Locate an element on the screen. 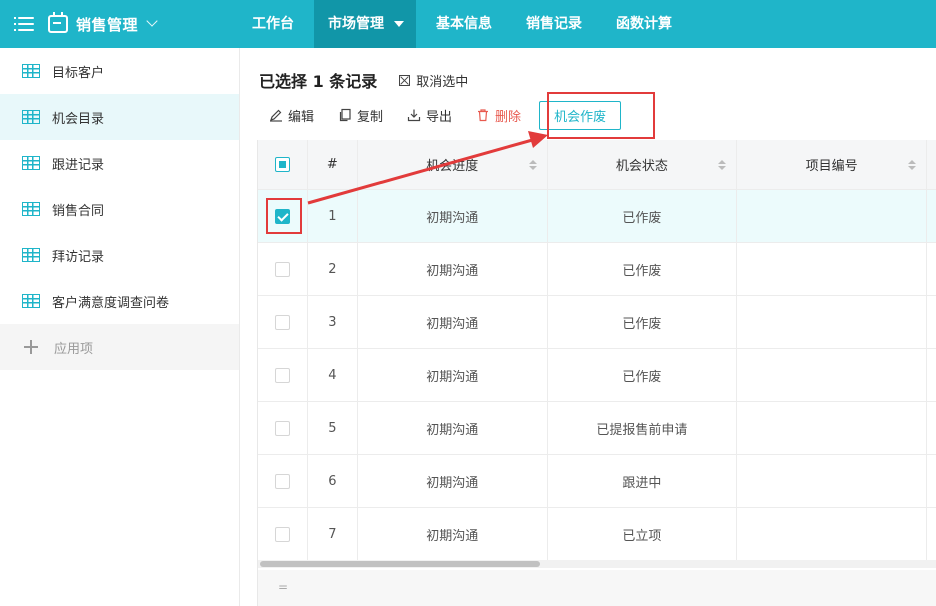  edit-label: 编辑 is located at coordinates (301, 117).